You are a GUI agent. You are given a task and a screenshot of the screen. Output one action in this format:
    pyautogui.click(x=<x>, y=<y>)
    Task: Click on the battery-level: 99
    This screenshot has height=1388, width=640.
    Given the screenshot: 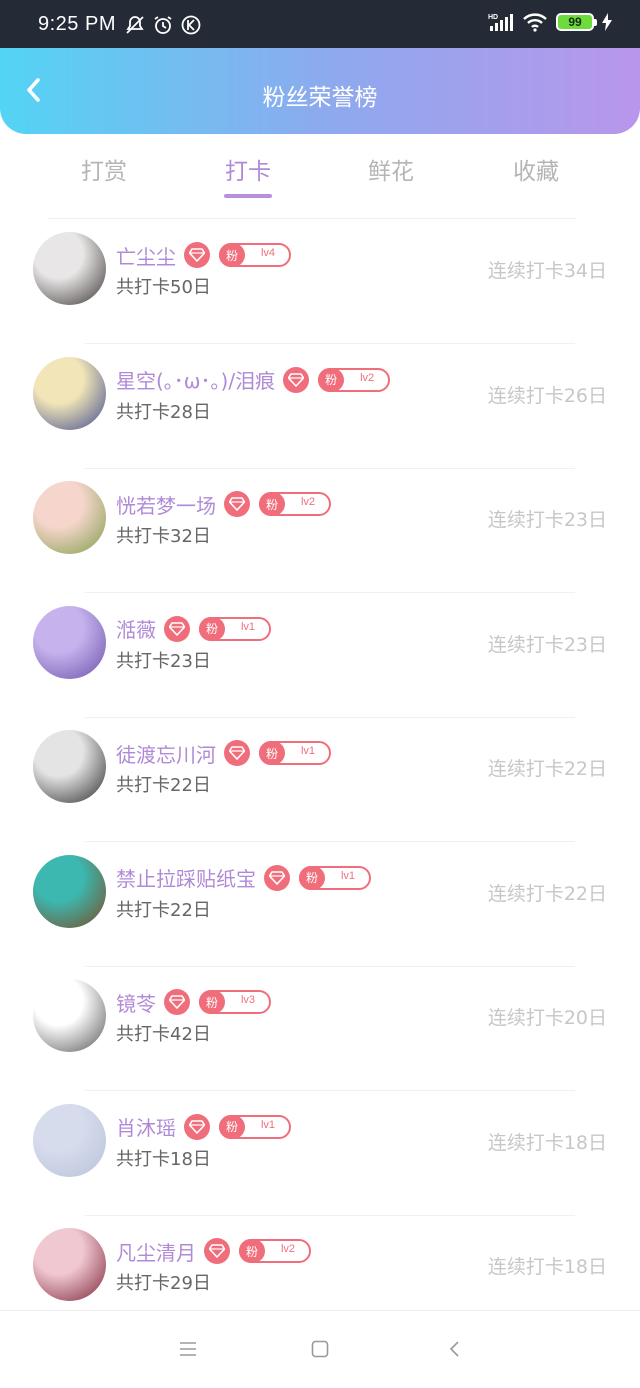 What is the action you would take?
    pyautogui.click(x=575, y=22)
    